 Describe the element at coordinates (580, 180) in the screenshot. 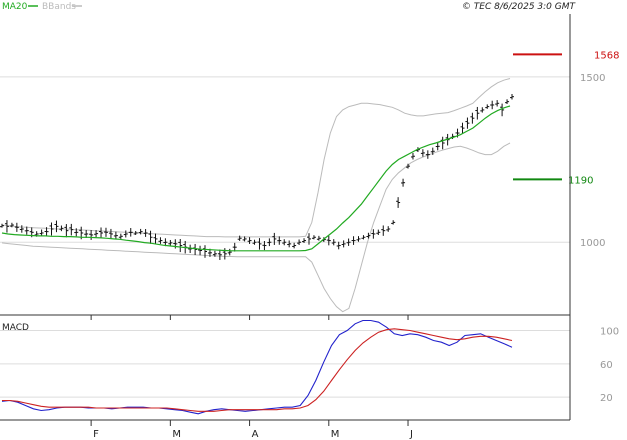

I see `support-label: 1190` at that location.